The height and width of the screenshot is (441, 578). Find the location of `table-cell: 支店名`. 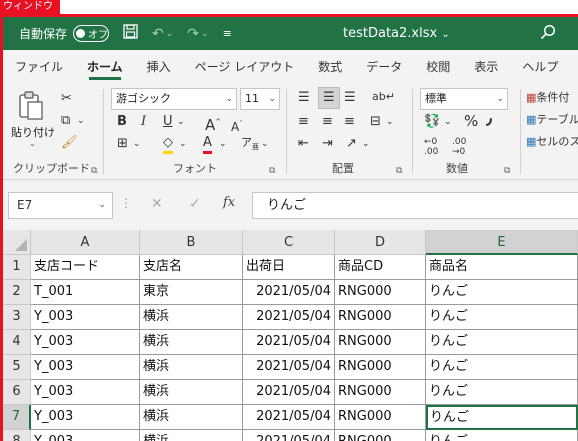

table-cell: 支店名 is located at coordinates (191, 267).